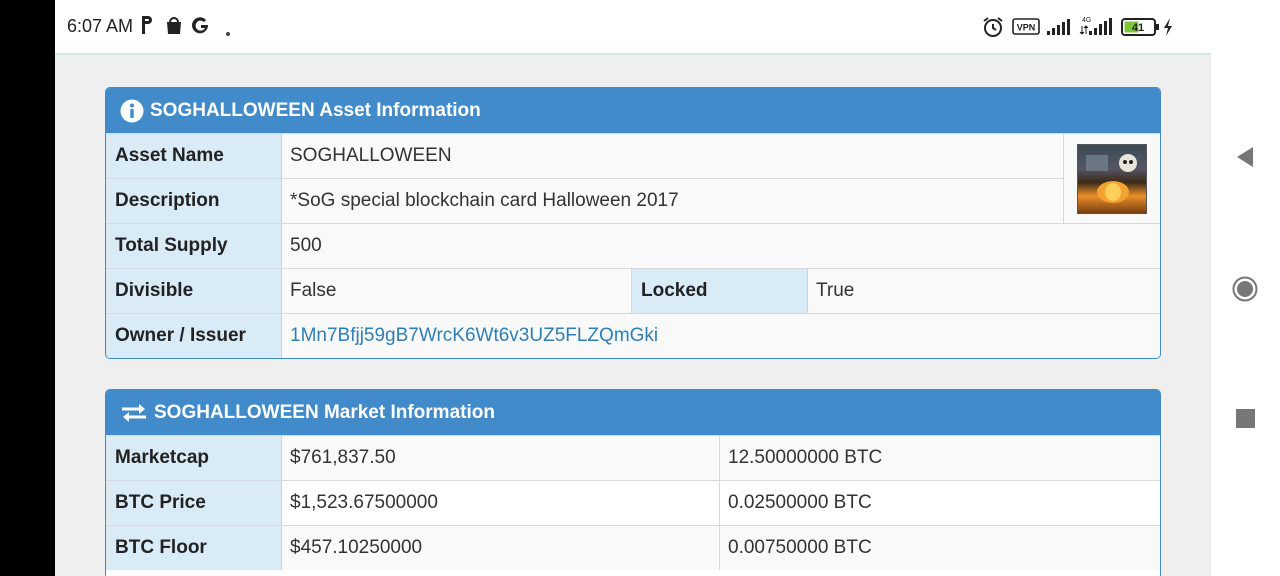  Describe the element at coordinates (194, 458) in the screenshot. I see `market-row-label: Marketcap` at that location.